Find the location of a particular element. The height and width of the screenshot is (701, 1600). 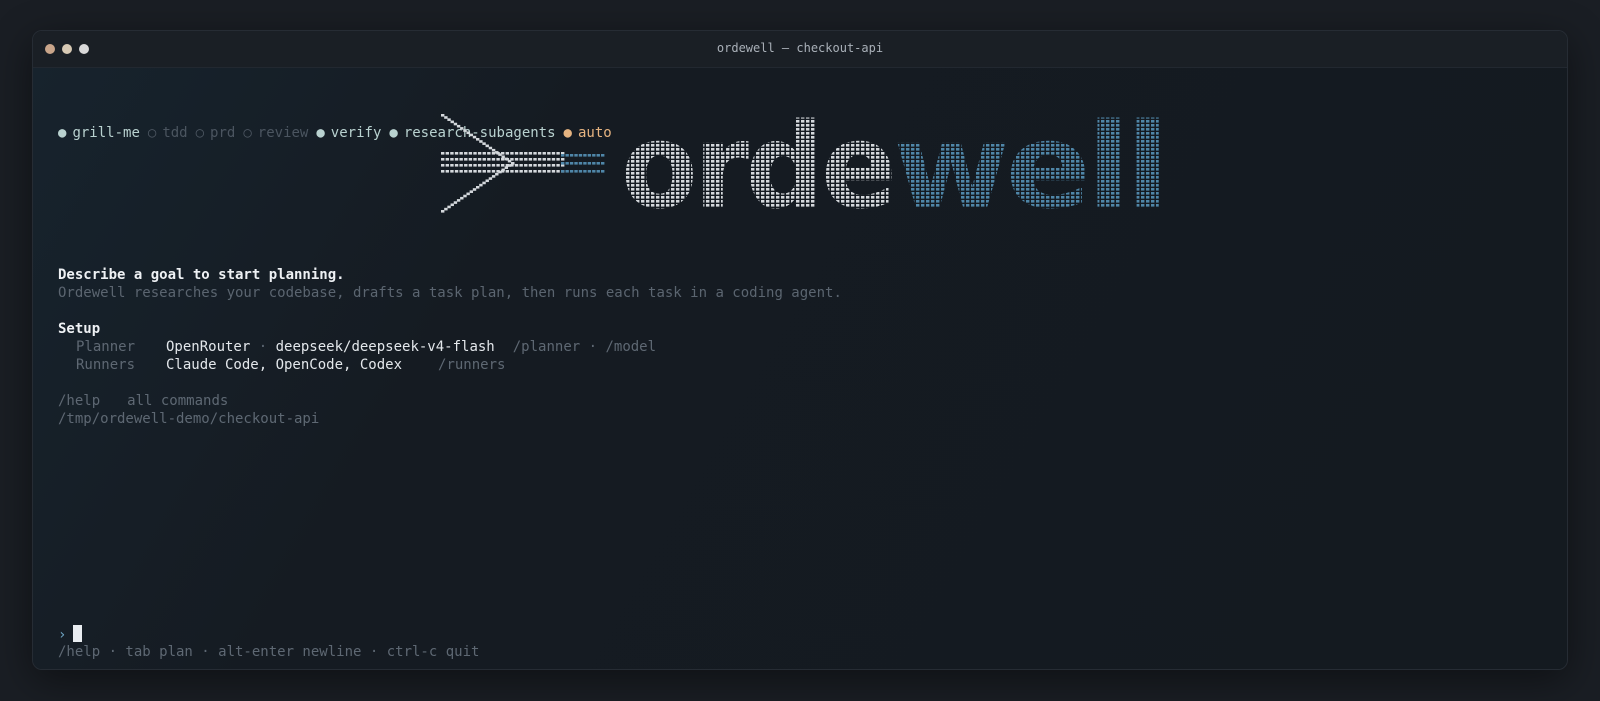

logo-word-well: well is located at coordinates (1029, 164).